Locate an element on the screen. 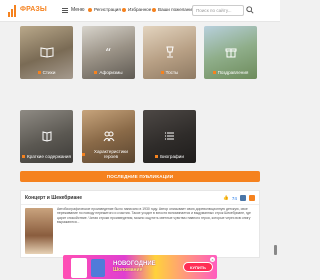 Image resolution: width=320 pixels, height=280 pixels. category-label: Стихи is located at coordinates (49, 72).